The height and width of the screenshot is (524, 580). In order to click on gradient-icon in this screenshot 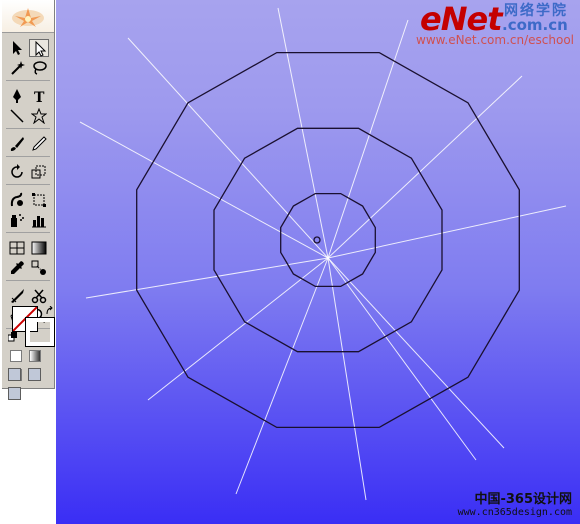, I will do `click(39, 248)`.